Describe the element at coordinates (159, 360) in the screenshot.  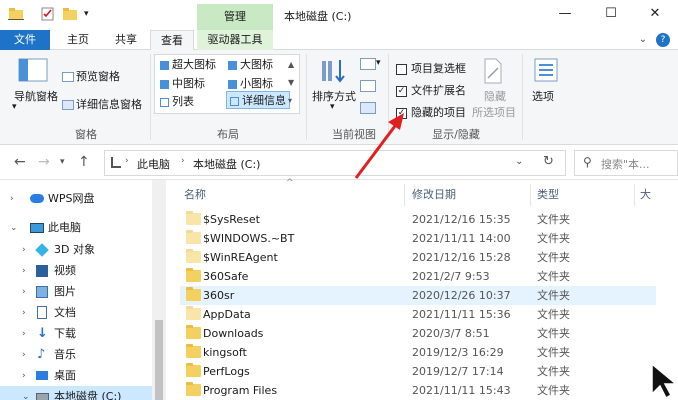
I see `scrollbar-thumb` at that location.